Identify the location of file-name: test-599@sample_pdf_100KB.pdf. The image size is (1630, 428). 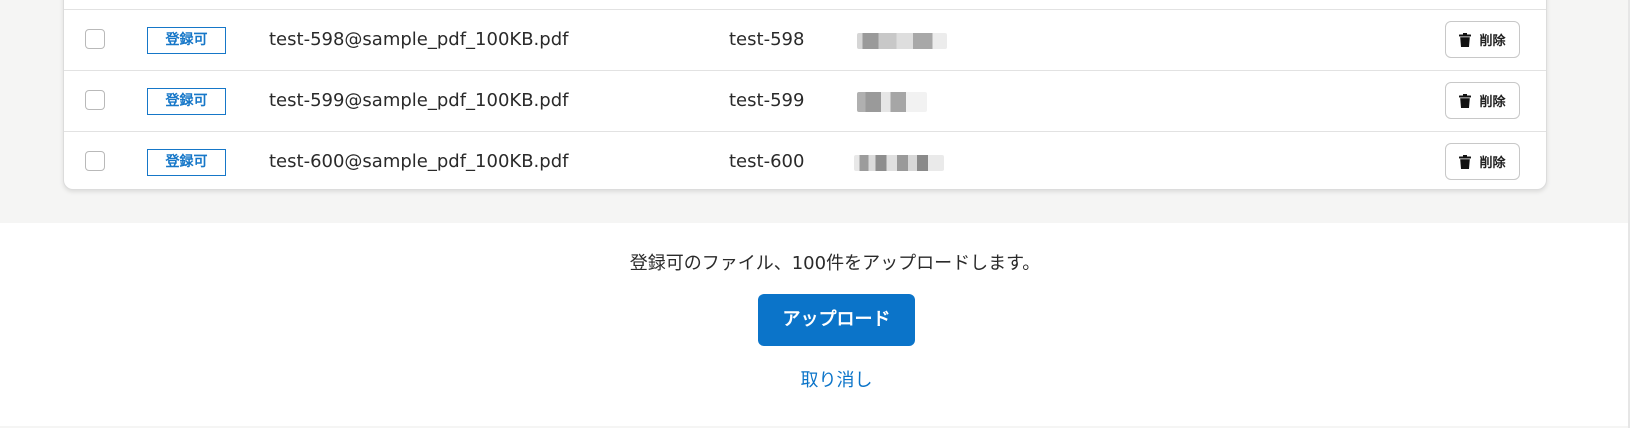
(419, 100).